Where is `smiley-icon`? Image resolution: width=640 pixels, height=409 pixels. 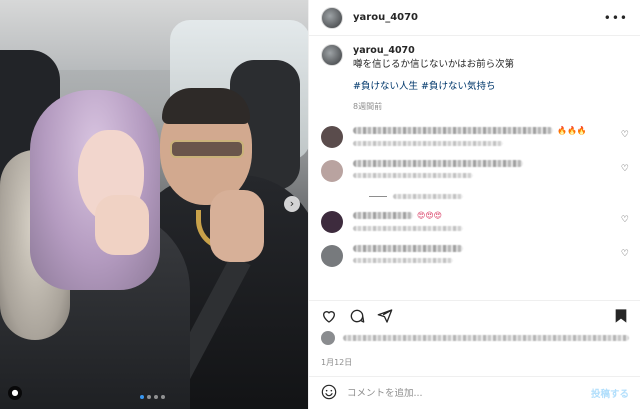
smiley-icon is located at coordinates (329, 393).